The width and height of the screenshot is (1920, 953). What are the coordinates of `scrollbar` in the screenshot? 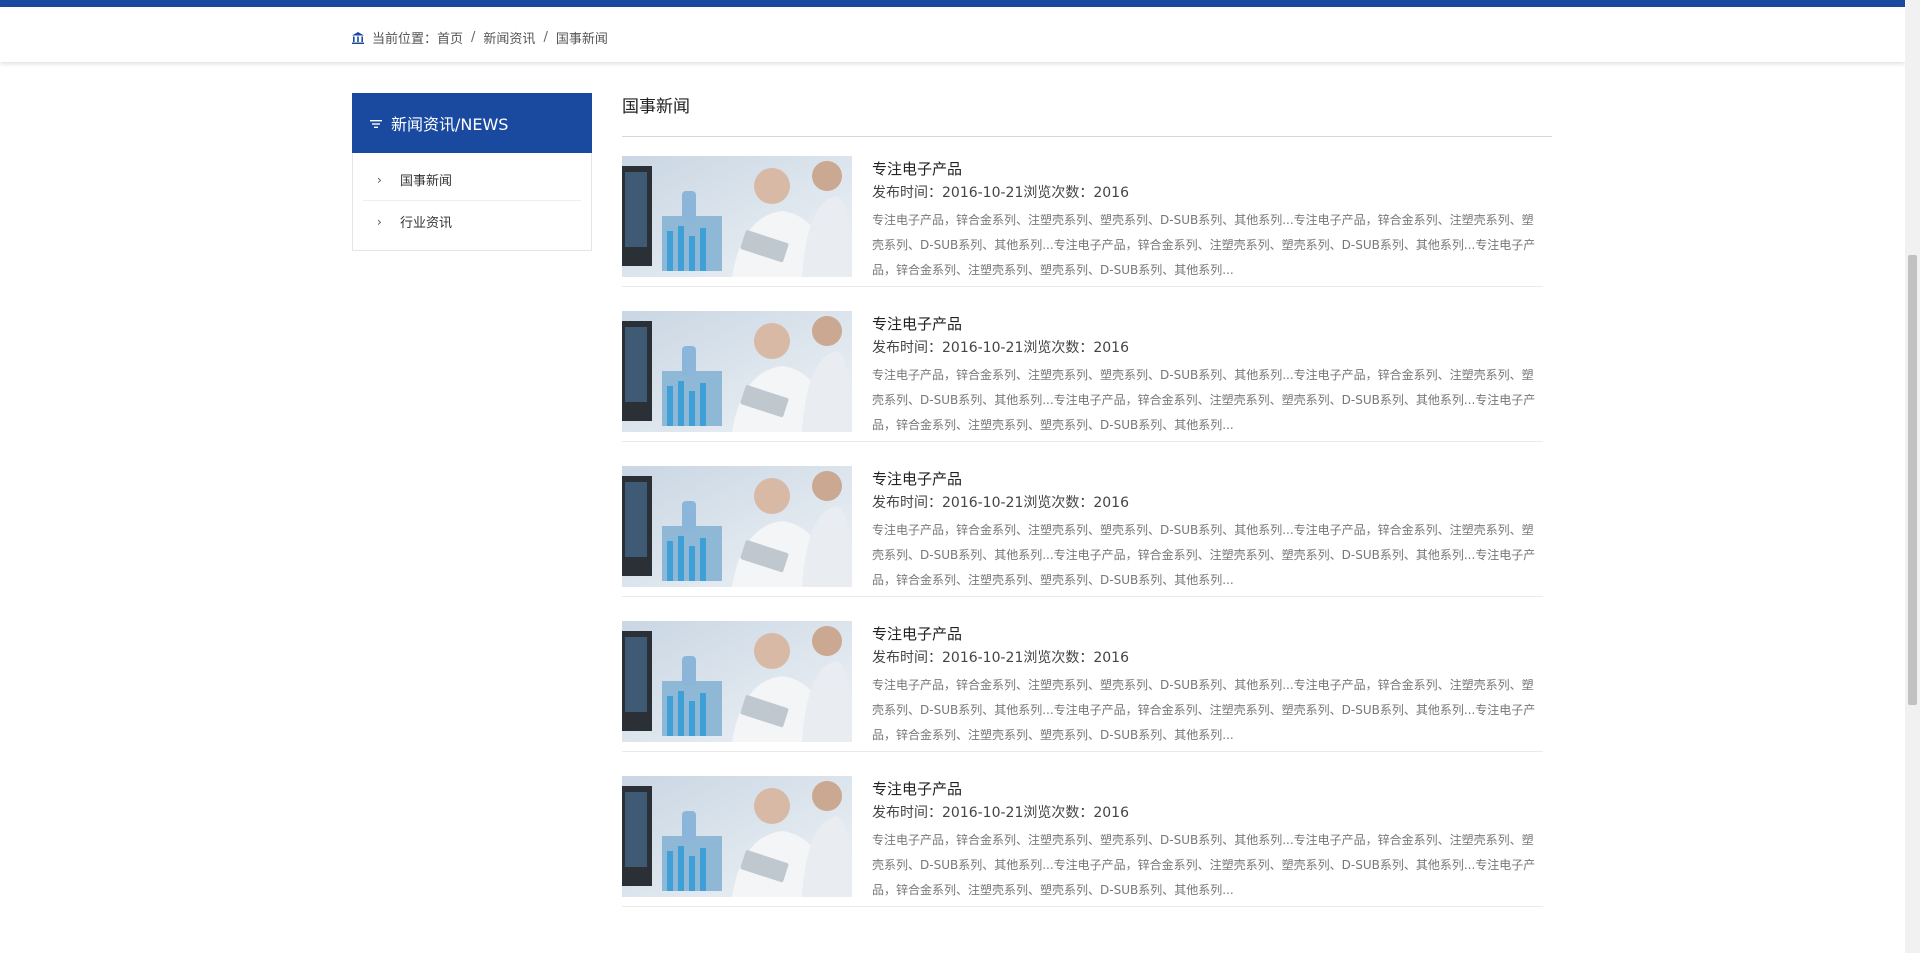 It's located at (1912, 476).